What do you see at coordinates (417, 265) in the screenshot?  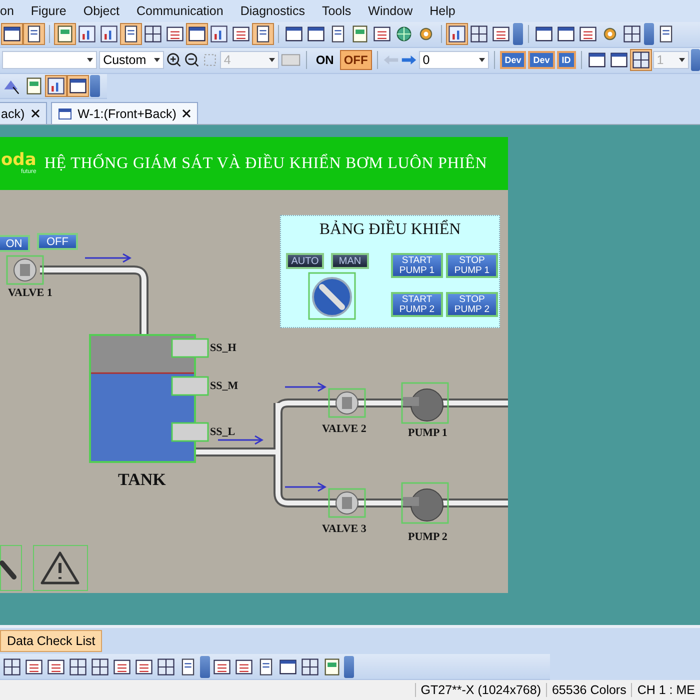 I see `pump-control-button: START PUMP 1` at bounding box center [417, 265].